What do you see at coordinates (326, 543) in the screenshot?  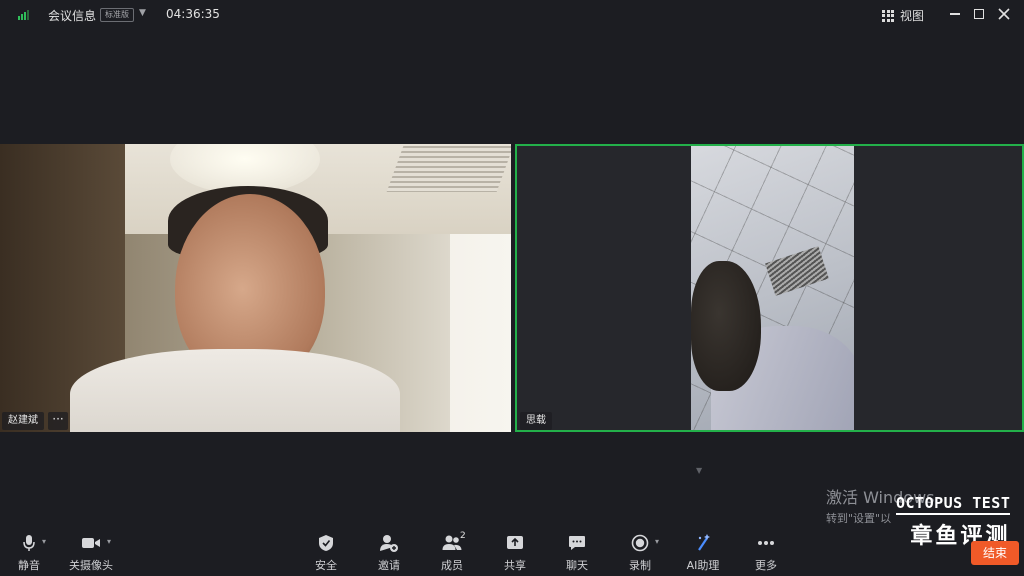 I see `shield-icon` at bounding box center [326, 543].